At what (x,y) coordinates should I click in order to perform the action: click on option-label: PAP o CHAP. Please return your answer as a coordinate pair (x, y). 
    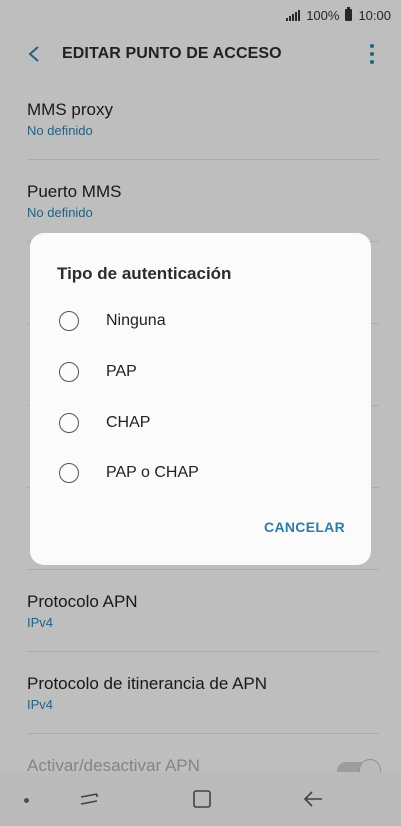
    Looking at the image, I should click on (152, 472).